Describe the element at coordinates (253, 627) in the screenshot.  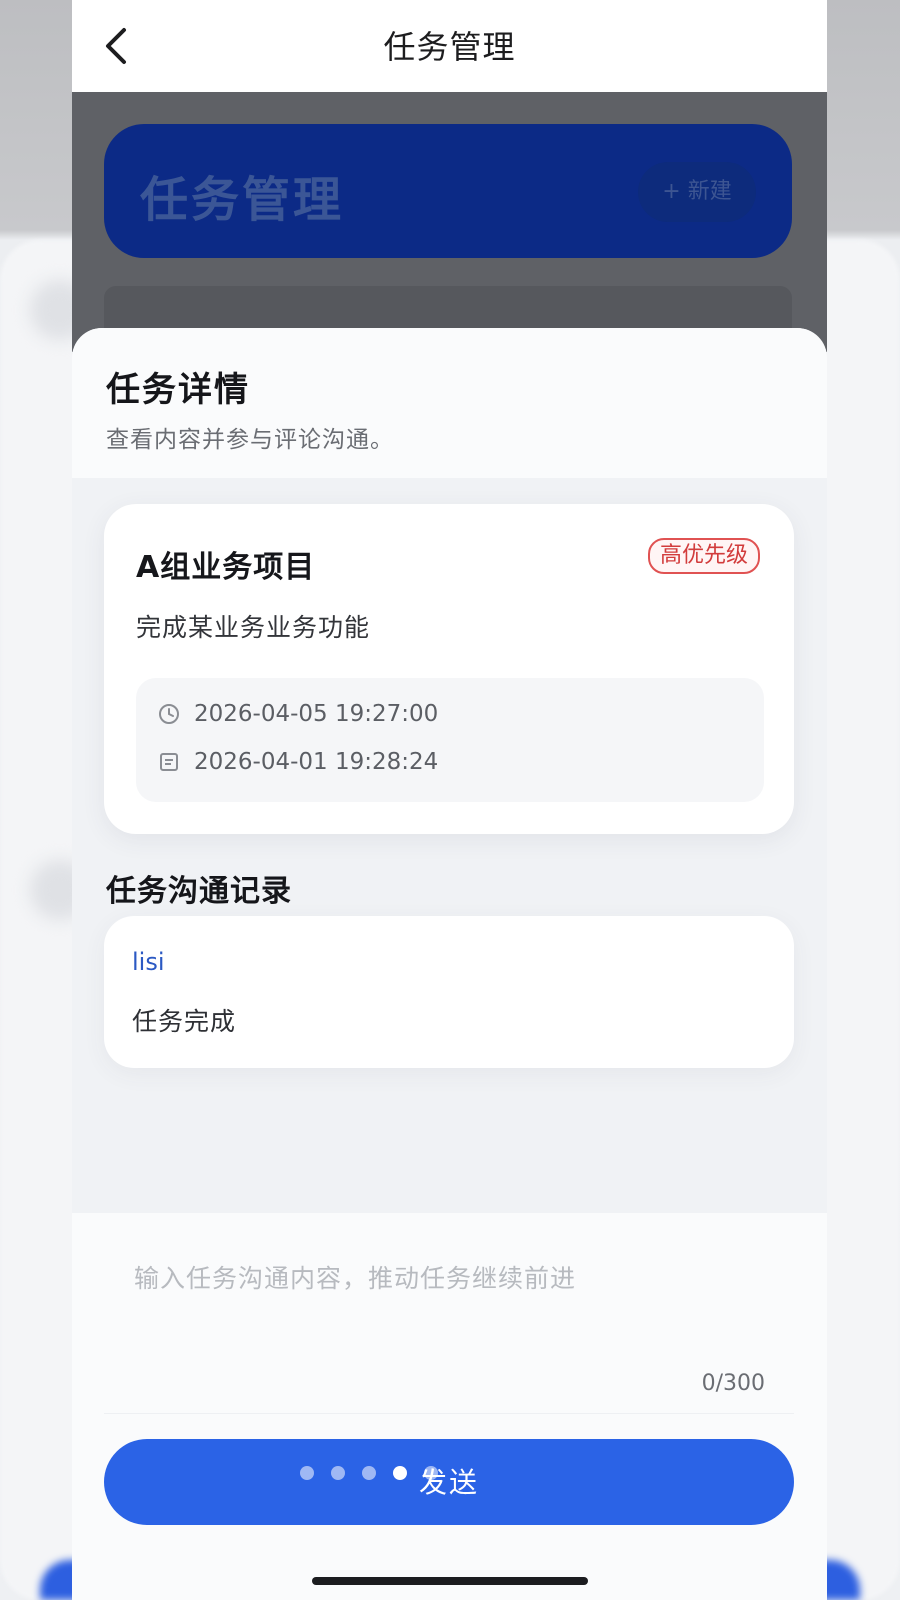
I see `task-description: 完成某业务业务功能` at that location.